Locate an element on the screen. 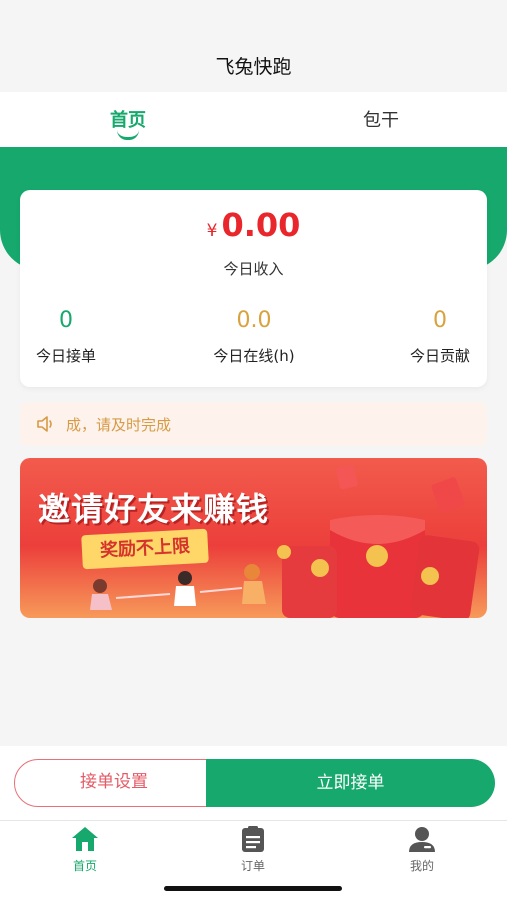 The height and width of the screenshot is (900, 507). banner-ribbon: 奖励不上限 is located at coordinates (145, 549).